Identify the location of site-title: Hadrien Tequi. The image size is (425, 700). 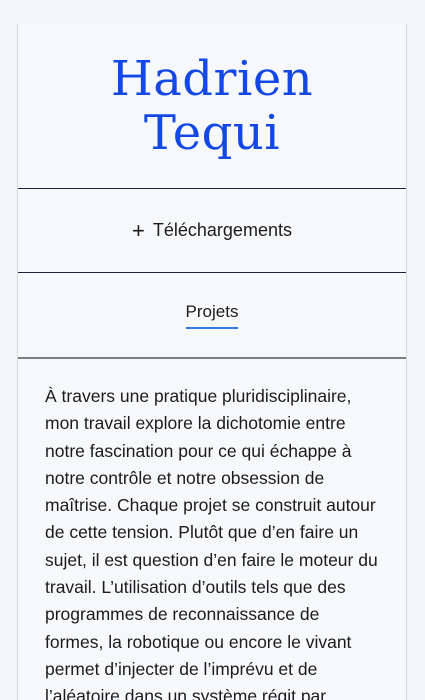
(212, 106).